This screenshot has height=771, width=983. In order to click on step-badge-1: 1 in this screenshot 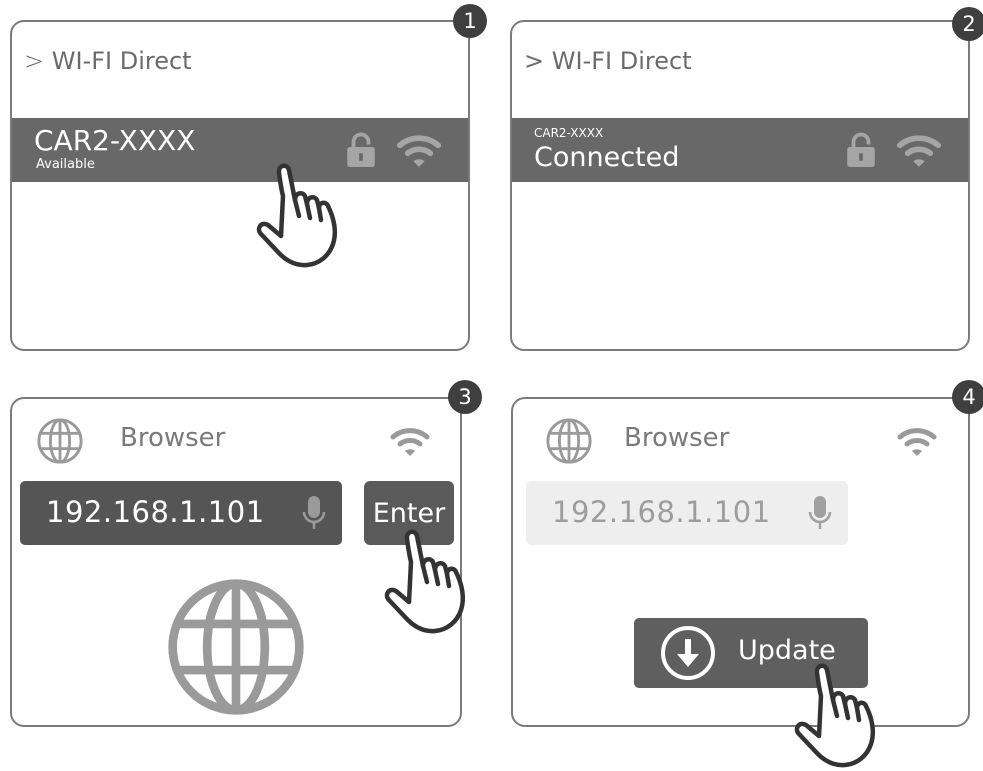, I will do `click(470, 21)`.